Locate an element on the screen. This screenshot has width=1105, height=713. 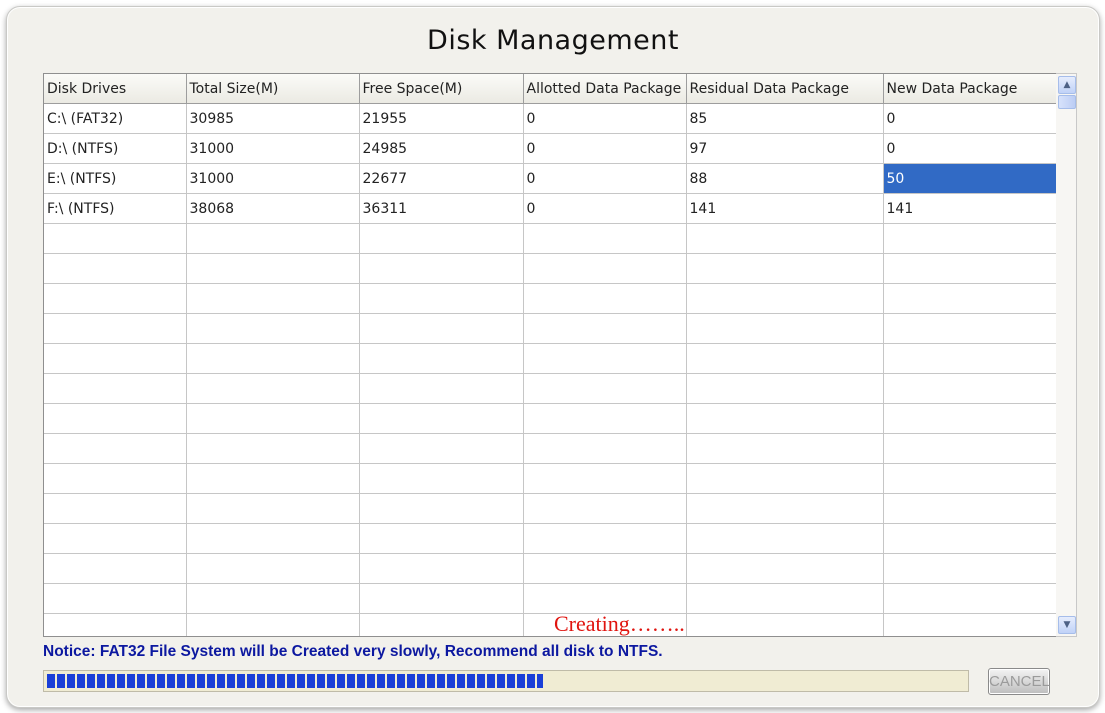
table-cell: 21955 is located at coordinates (441, 118).